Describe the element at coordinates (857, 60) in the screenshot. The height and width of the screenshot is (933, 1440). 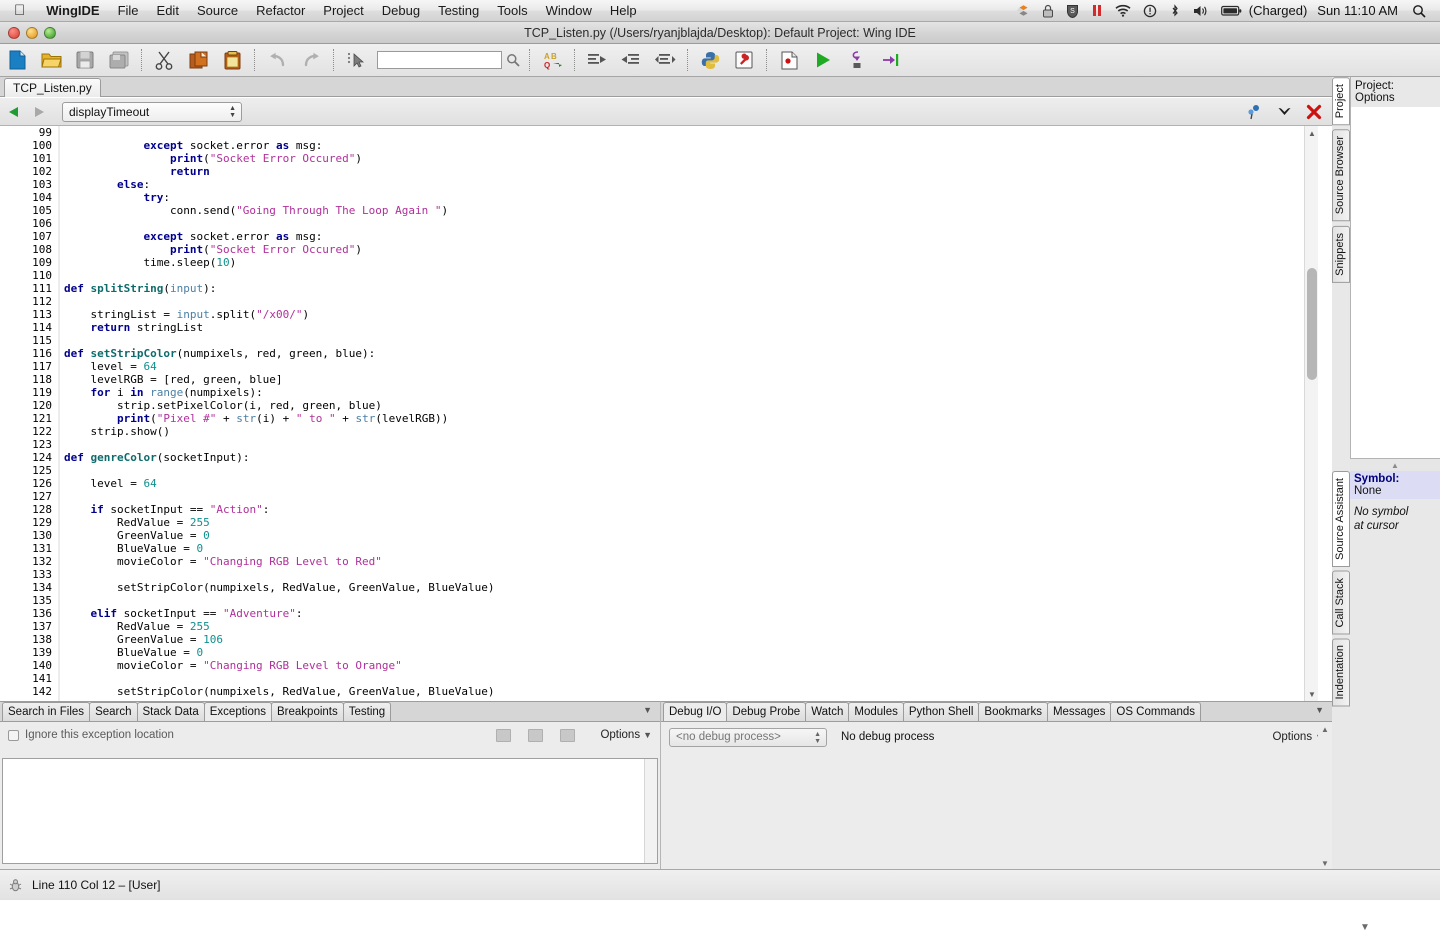
I see `step-into-button` at that location.